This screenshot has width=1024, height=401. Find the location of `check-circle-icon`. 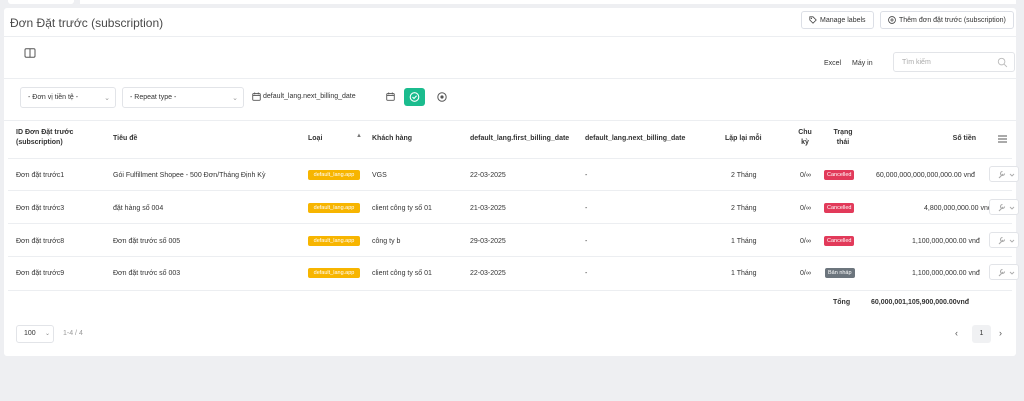

check-circle-icon is located at coordinates (414, 97).